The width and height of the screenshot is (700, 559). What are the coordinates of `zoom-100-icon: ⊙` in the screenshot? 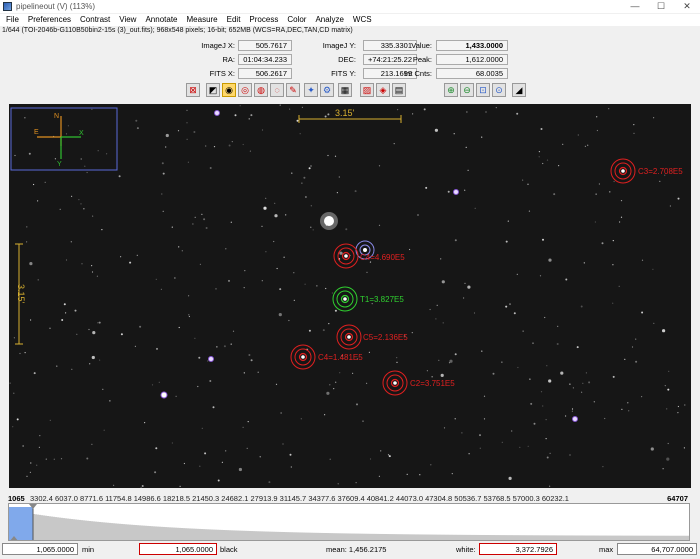 It's located at (499, 90).